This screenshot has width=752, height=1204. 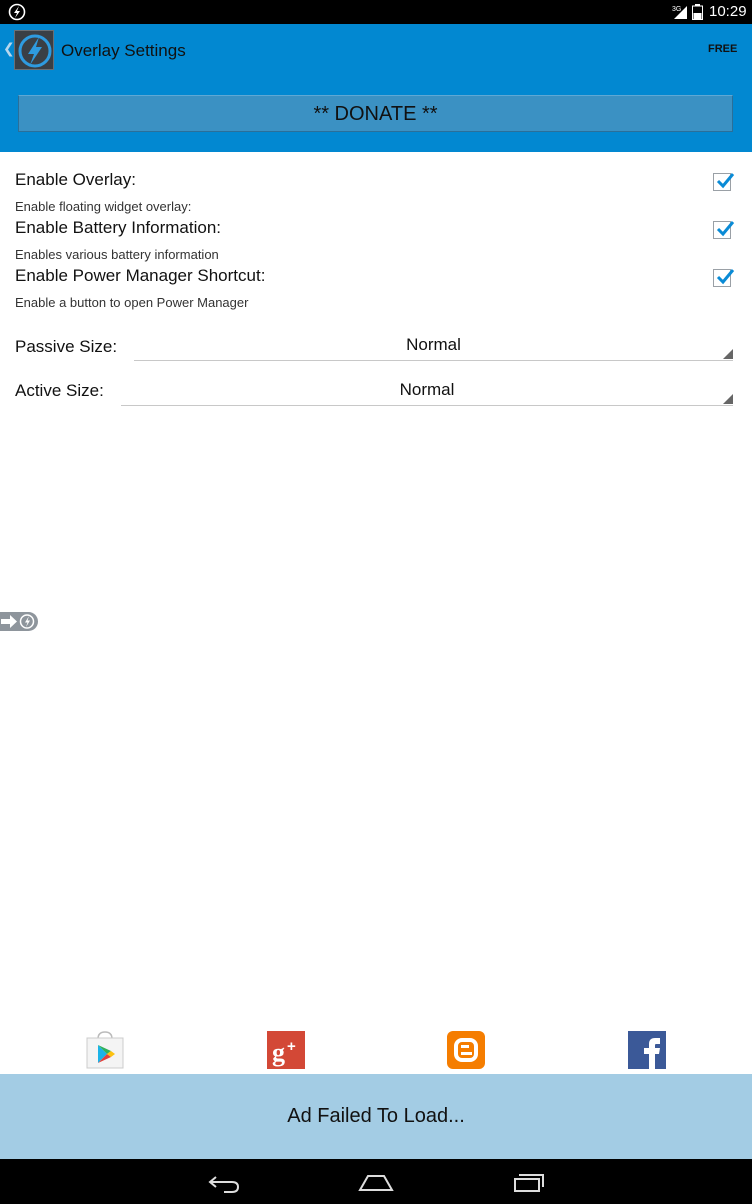 I want to click on enable-power-manager-checkbox, so click(x=724, y=278).